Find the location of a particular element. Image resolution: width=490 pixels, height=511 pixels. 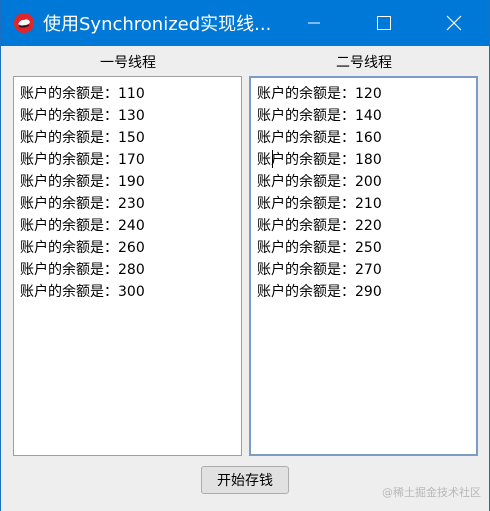

text-caret is located at coordinates (272, 159).